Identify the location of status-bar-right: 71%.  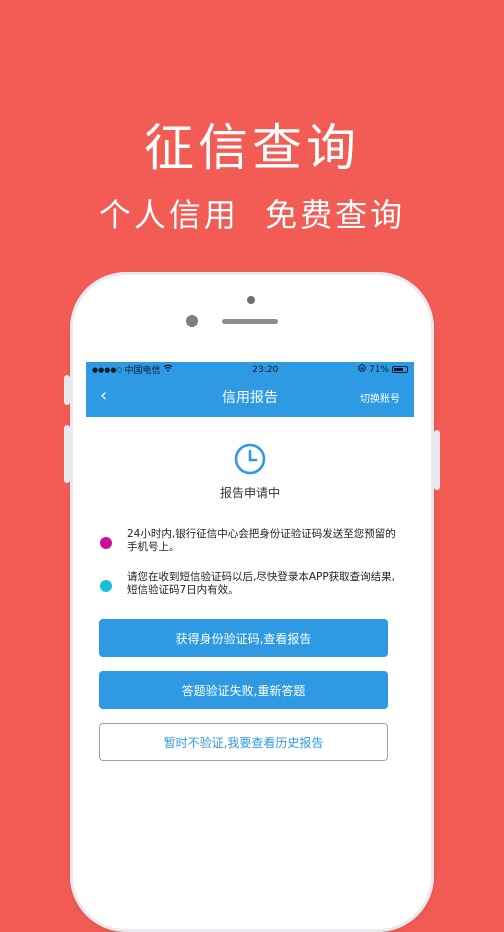
(383, 369).